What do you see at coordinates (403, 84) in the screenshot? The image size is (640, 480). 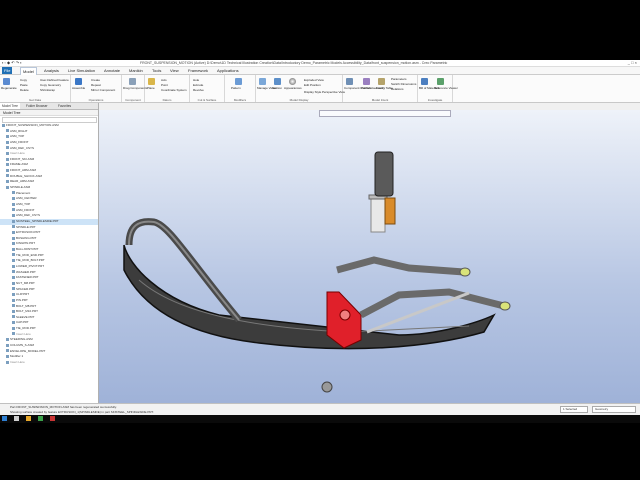 I see `switch-dimensions-button: Switch Dimensions` at bounding box center [403, 84].